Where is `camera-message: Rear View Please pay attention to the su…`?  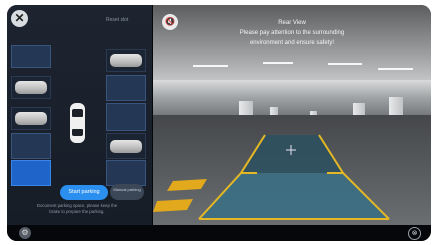
camera-message: Rear View Please pay attention to the su… is located at coordinates (292, 33).